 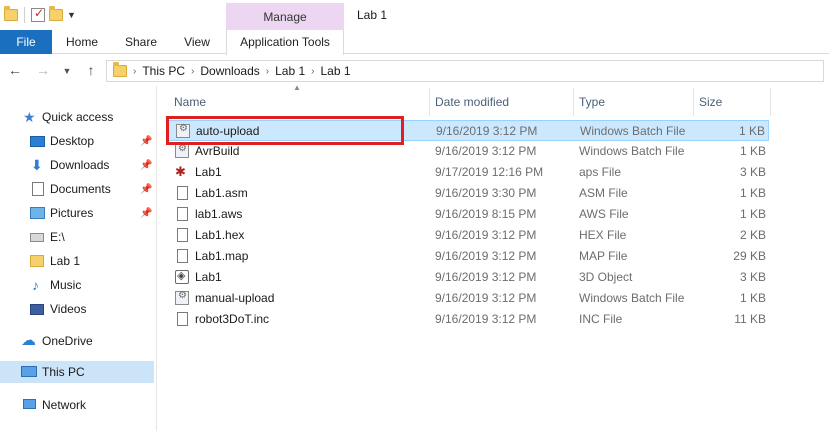 What do you see at coordinates (37, 213) in the screenshot?
I see `pictures-icon` at bounding box center [37, 213].